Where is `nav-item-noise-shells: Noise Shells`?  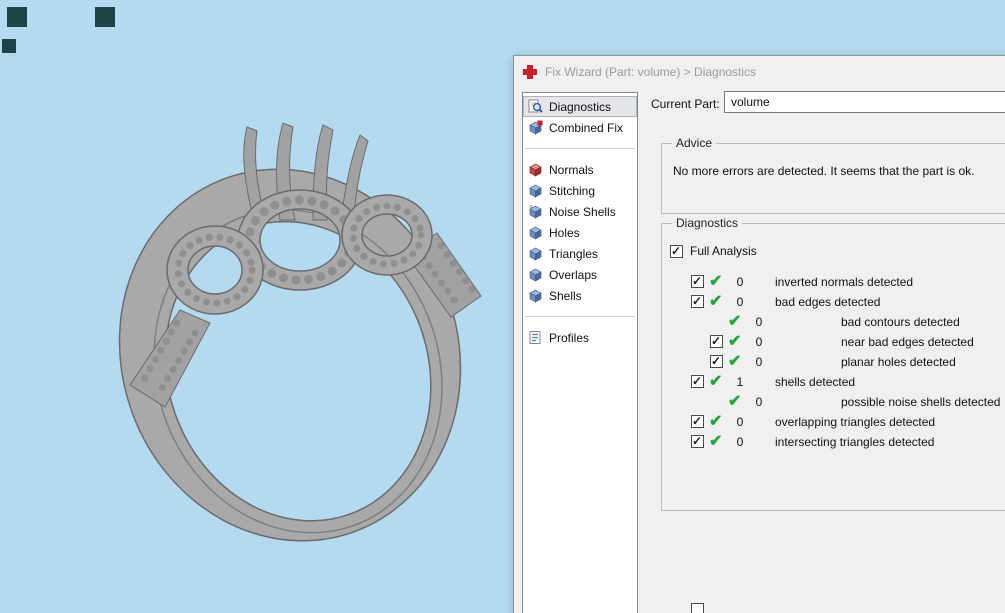
nav-item-noise-shells: Noise Shells is located at coordinates (580, 211).